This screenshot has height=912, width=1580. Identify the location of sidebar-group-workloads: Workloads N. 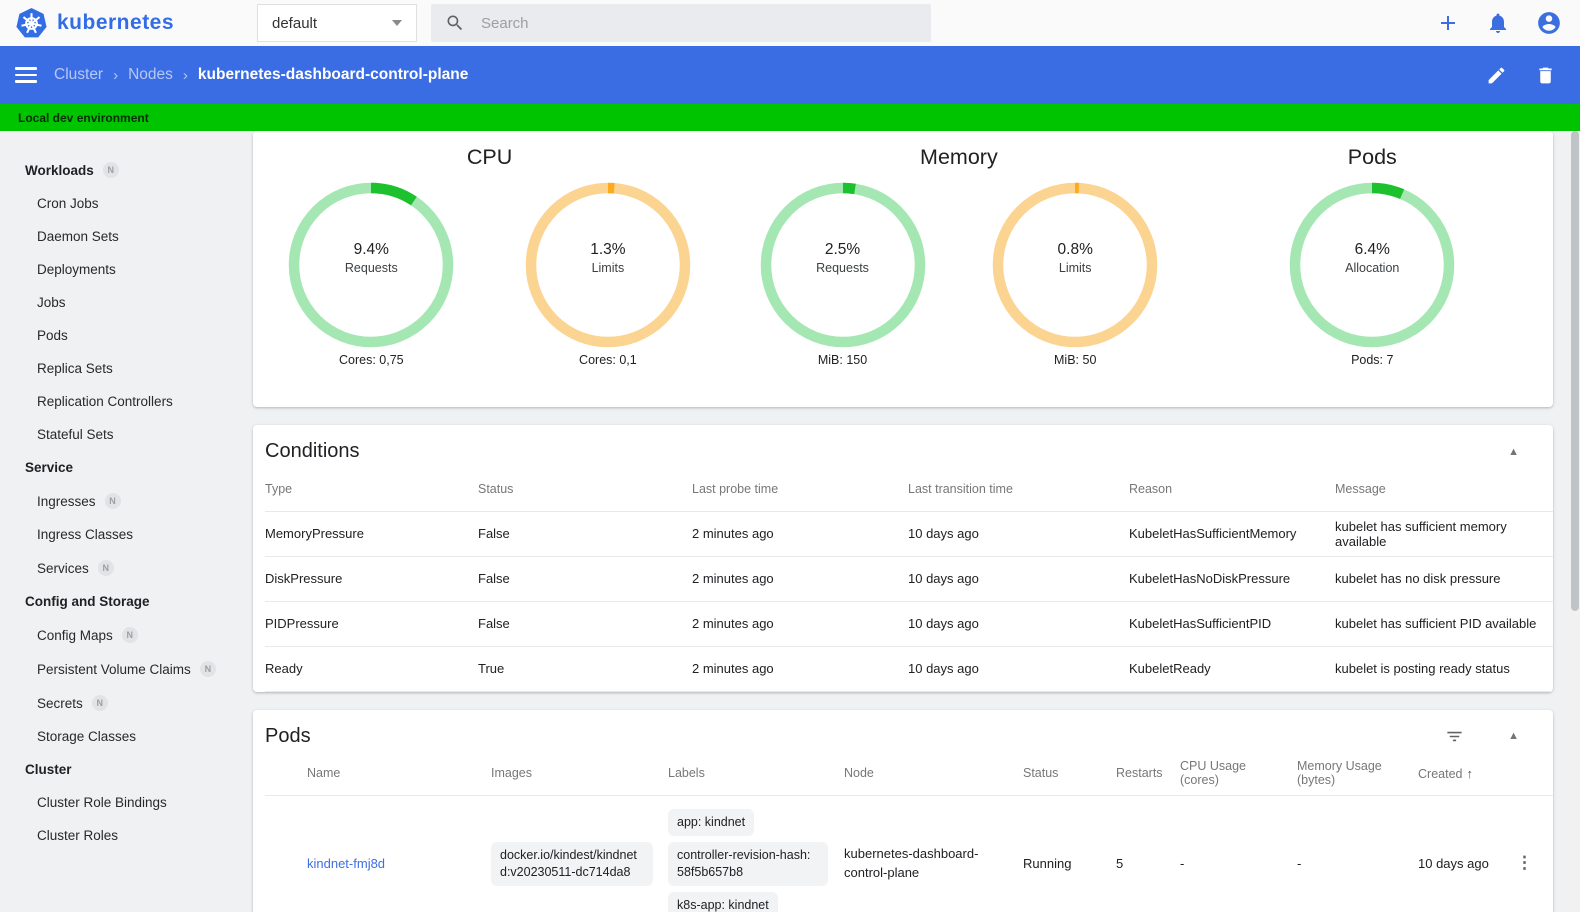
(125, 170).